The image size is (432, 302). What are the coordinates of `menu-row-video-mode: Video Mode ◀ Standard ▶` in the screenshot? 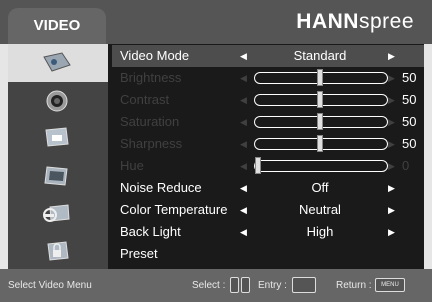 It's located at (268, 56).